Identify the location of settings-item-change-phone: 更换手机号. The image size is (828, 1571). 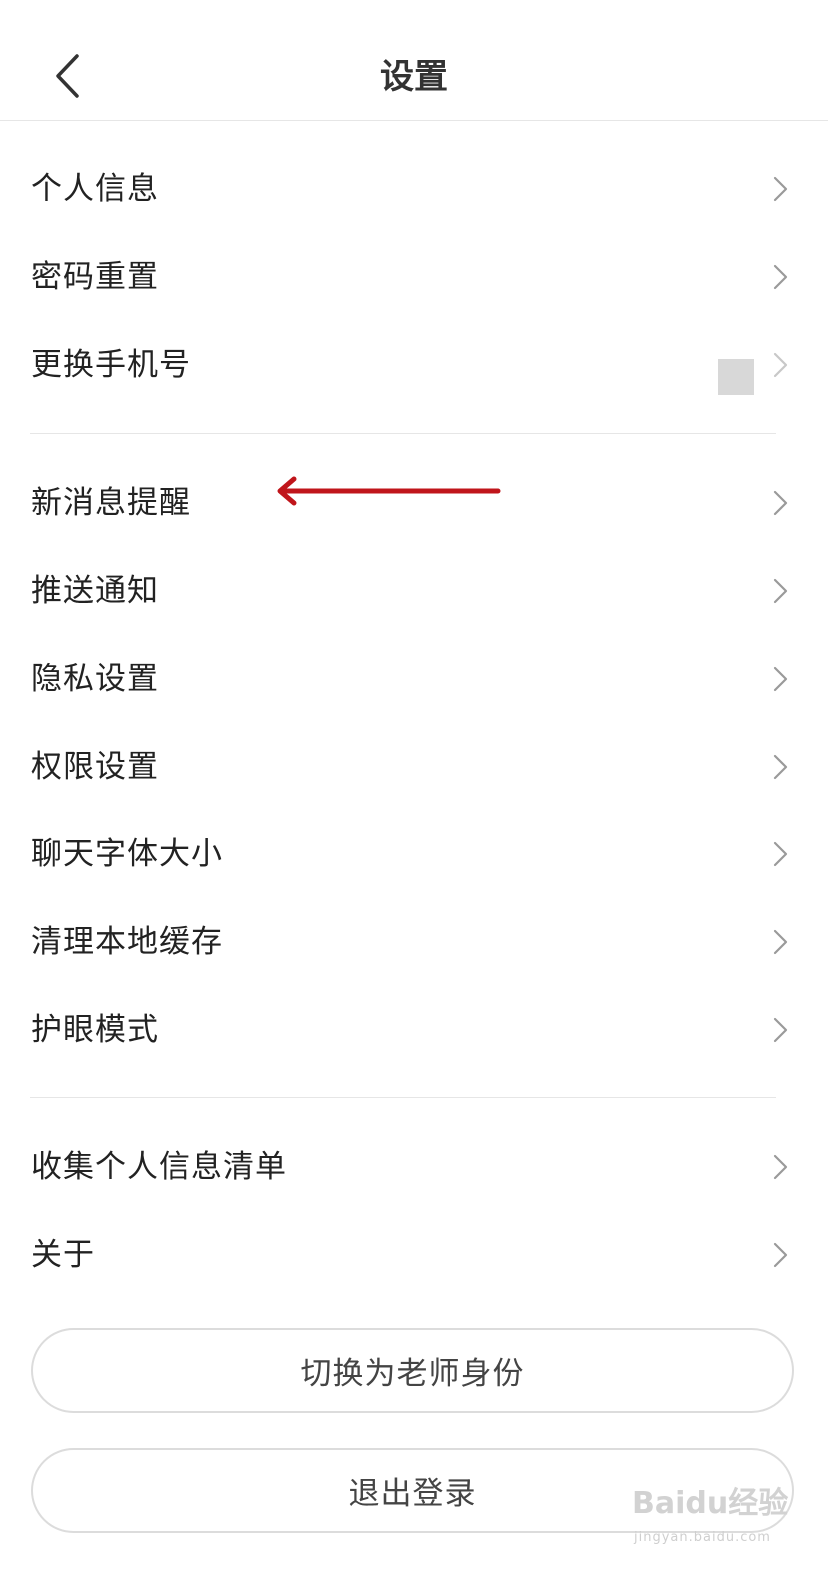
(414, 365).